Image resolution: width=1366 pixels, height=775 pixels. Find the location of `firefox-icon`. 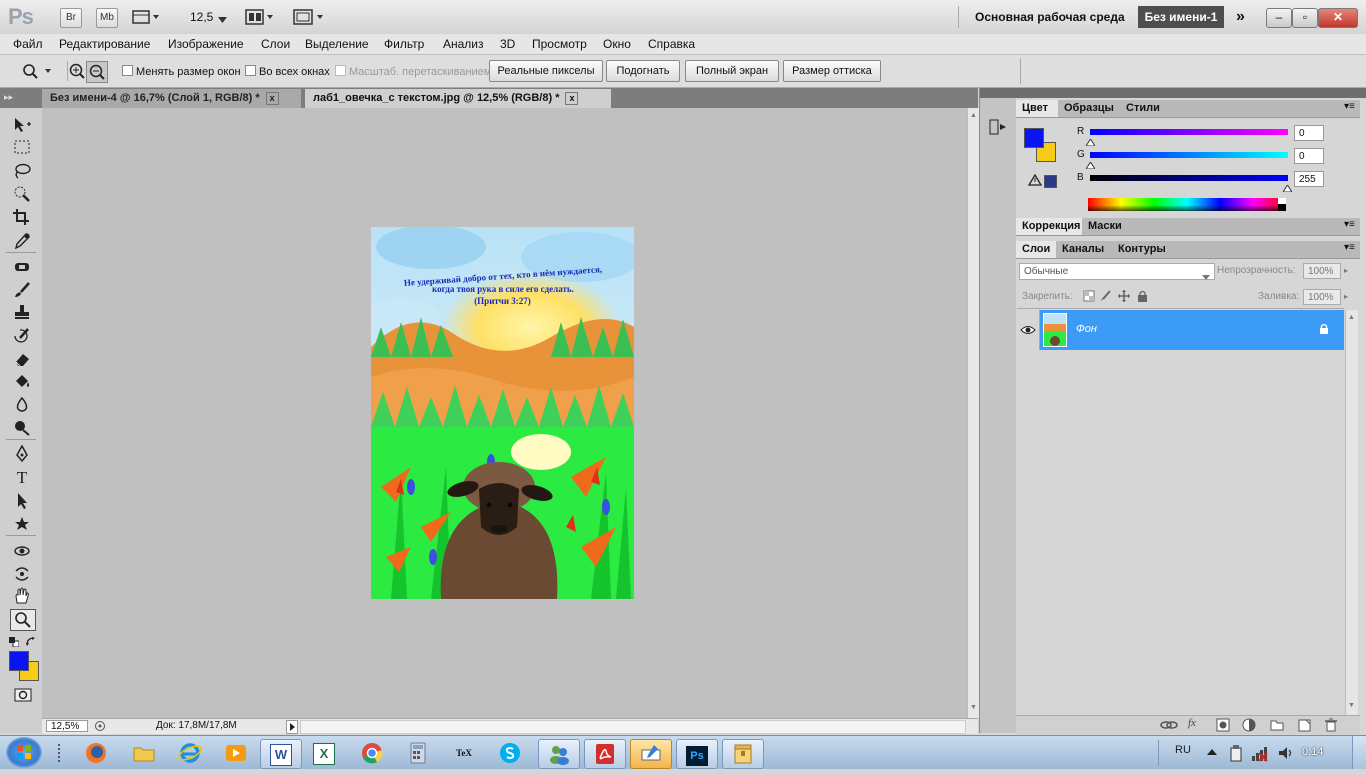

firefox-icon is located at coordinates (96, 753).